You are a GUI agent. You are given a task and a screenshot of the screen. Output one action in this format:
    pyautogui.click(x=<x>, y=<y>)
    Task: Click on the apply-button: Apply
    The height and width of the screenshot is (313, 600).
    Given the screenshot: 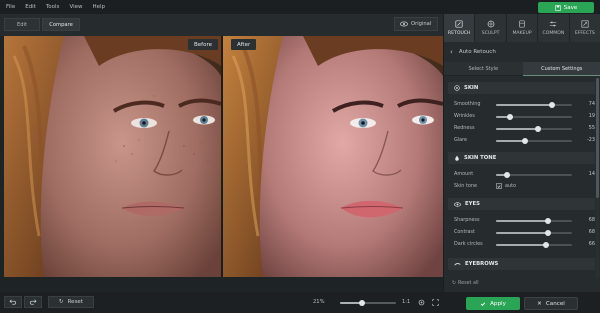 What is the action you would take?
    pyautogui.click(x=493, y=303)
    